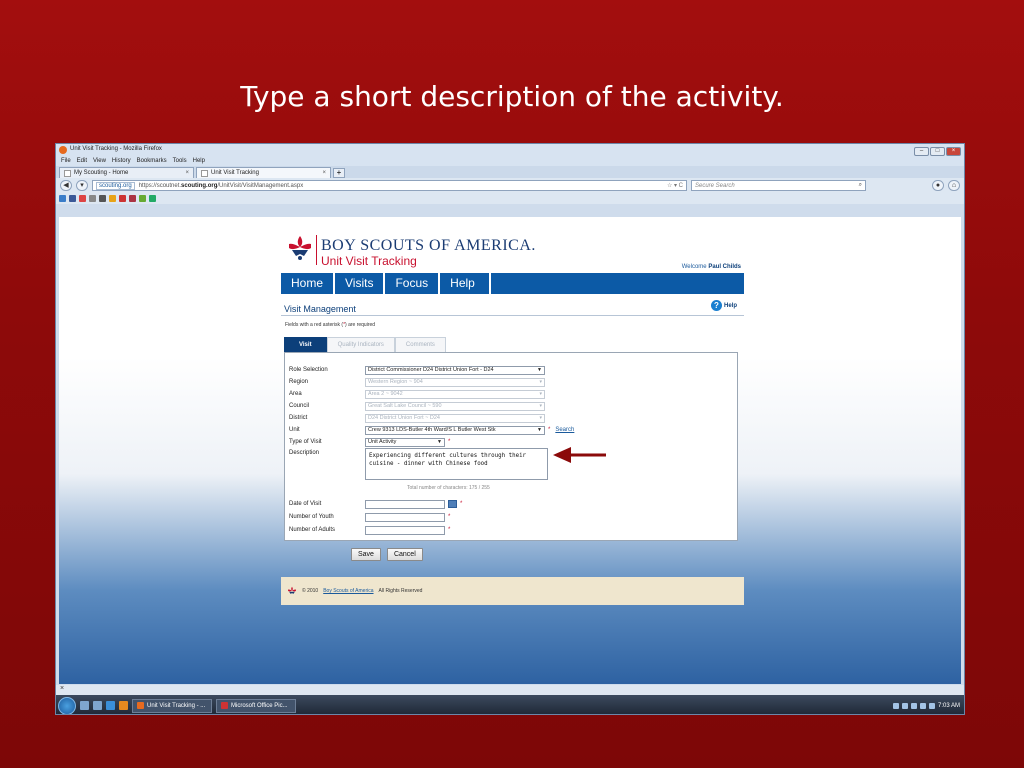 This screenshot has width=1024, height=768. I want to click on search-icon: ⌕, so click(860, 185).